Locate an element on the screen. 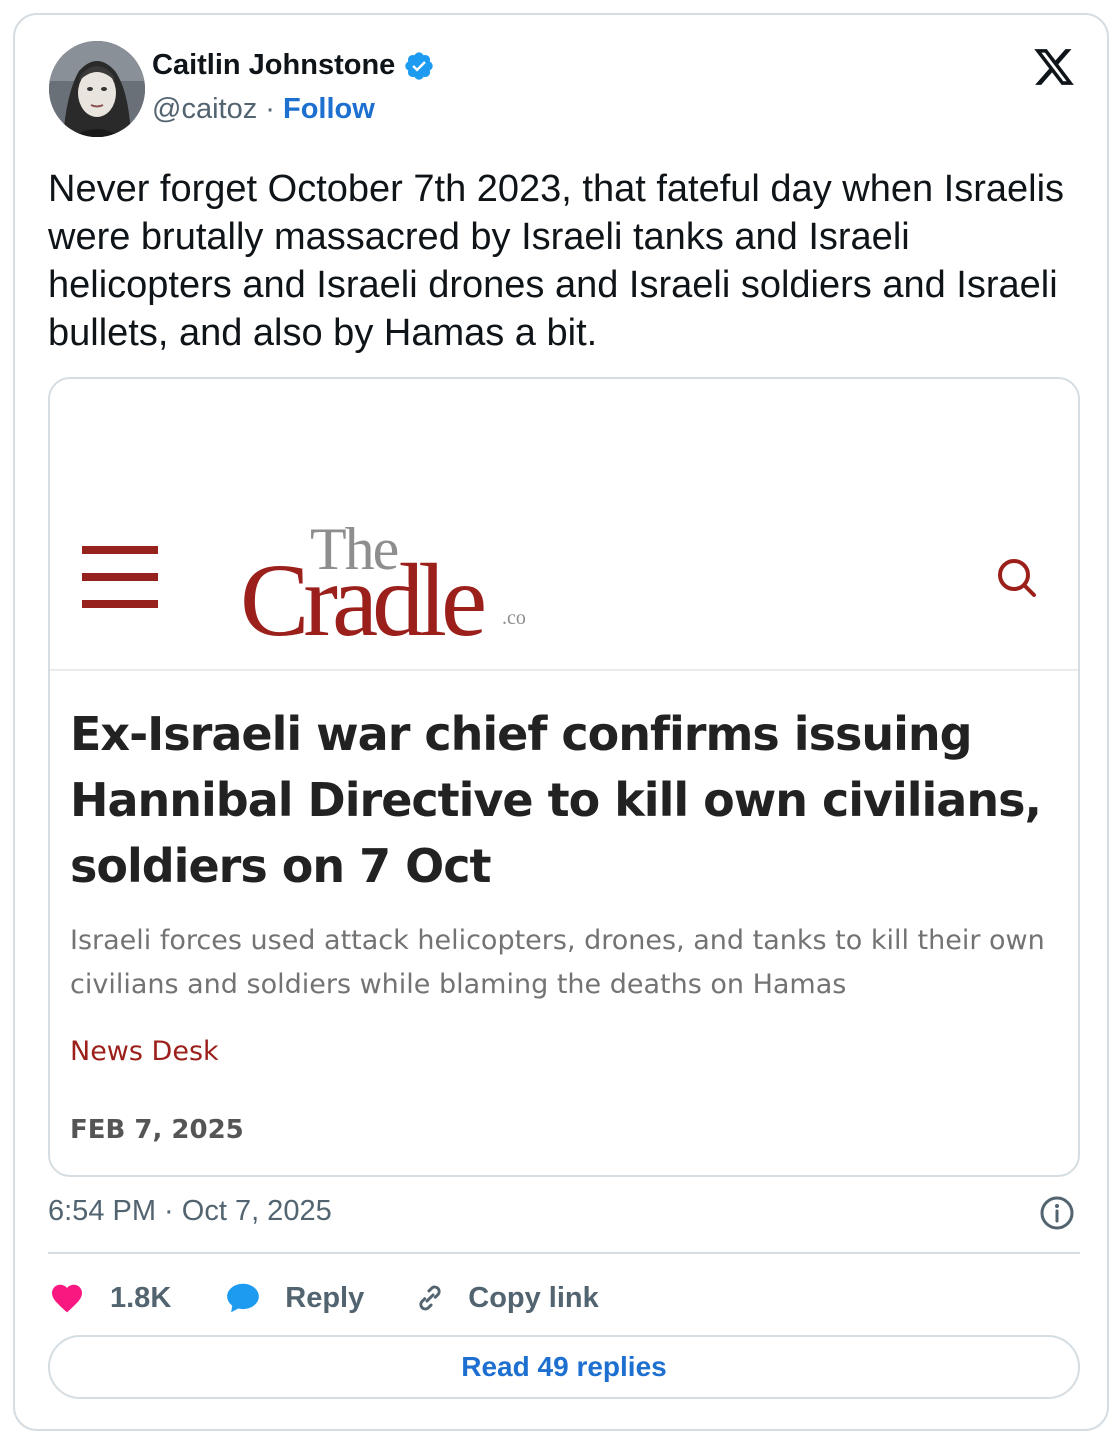 Image resolution: width=1120 pixels, height=1444 pixels. site-logo-co: .co is located at coordinates (514, 618).